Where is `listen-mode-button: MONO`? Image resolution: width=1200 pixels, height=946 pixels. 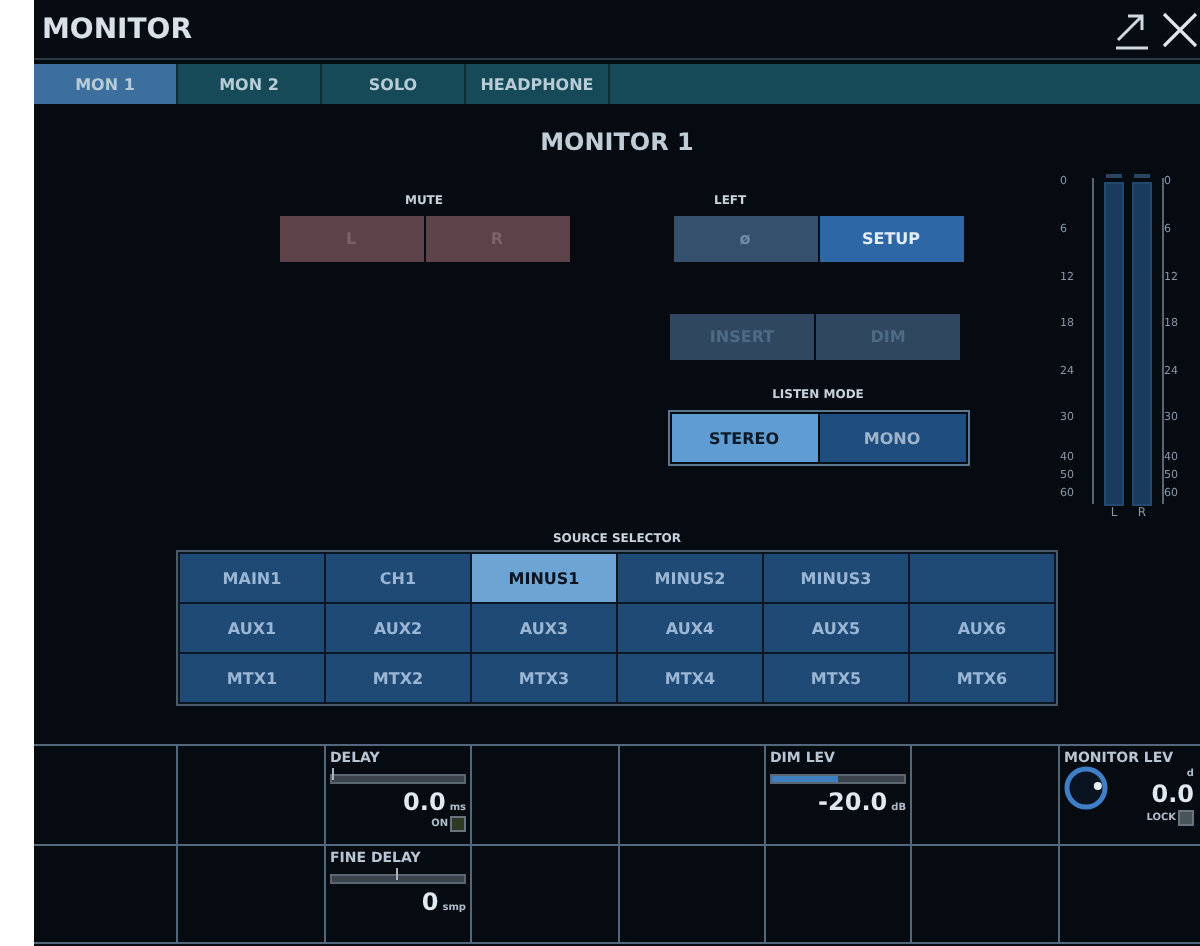 listen-mode-button: MONO is located at coordinates (892, 438).